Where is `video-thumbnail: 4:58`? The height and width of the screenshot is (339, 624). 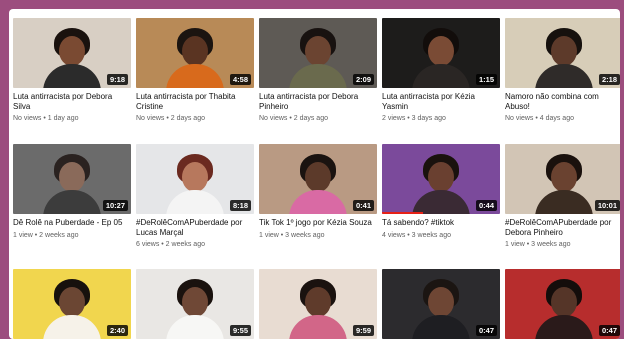
video-thumbnail: 4:58 is located at coordinates (195, 53).